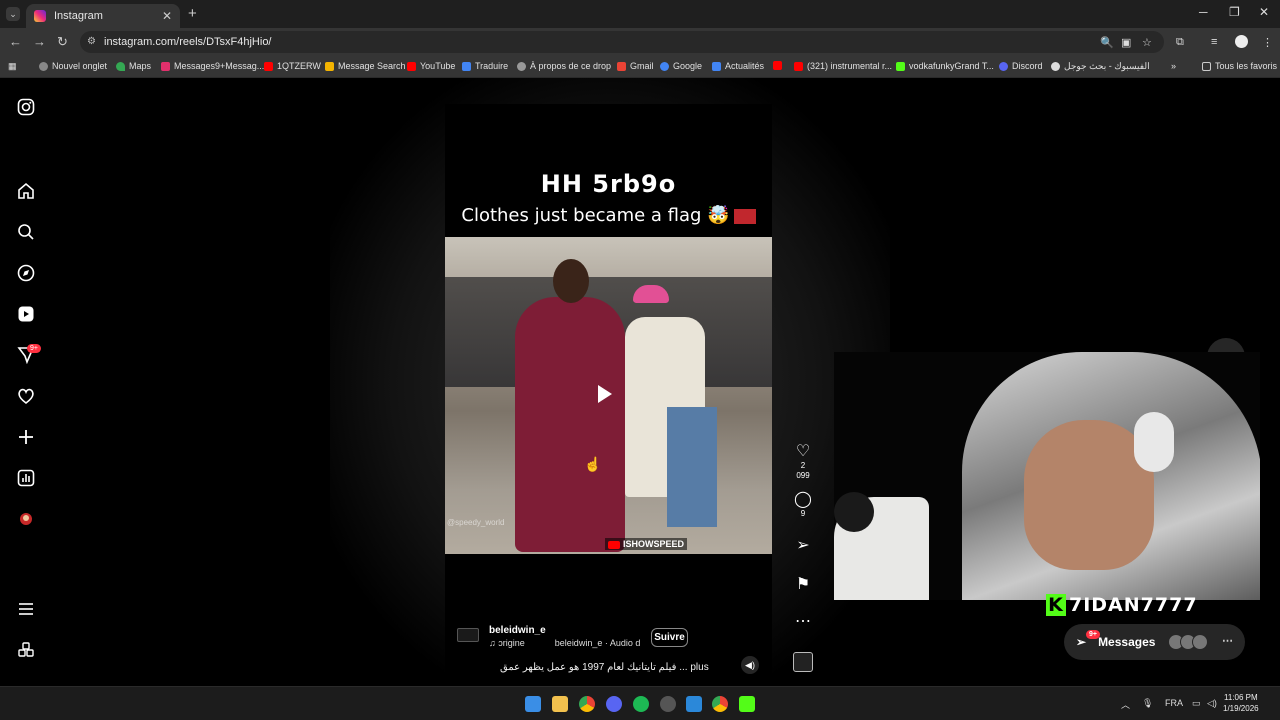 Image resolution: width=1280 pixels, height=720 pixels. I want to click on channel-tag: ISHOWSPEED, so click(646, 544).